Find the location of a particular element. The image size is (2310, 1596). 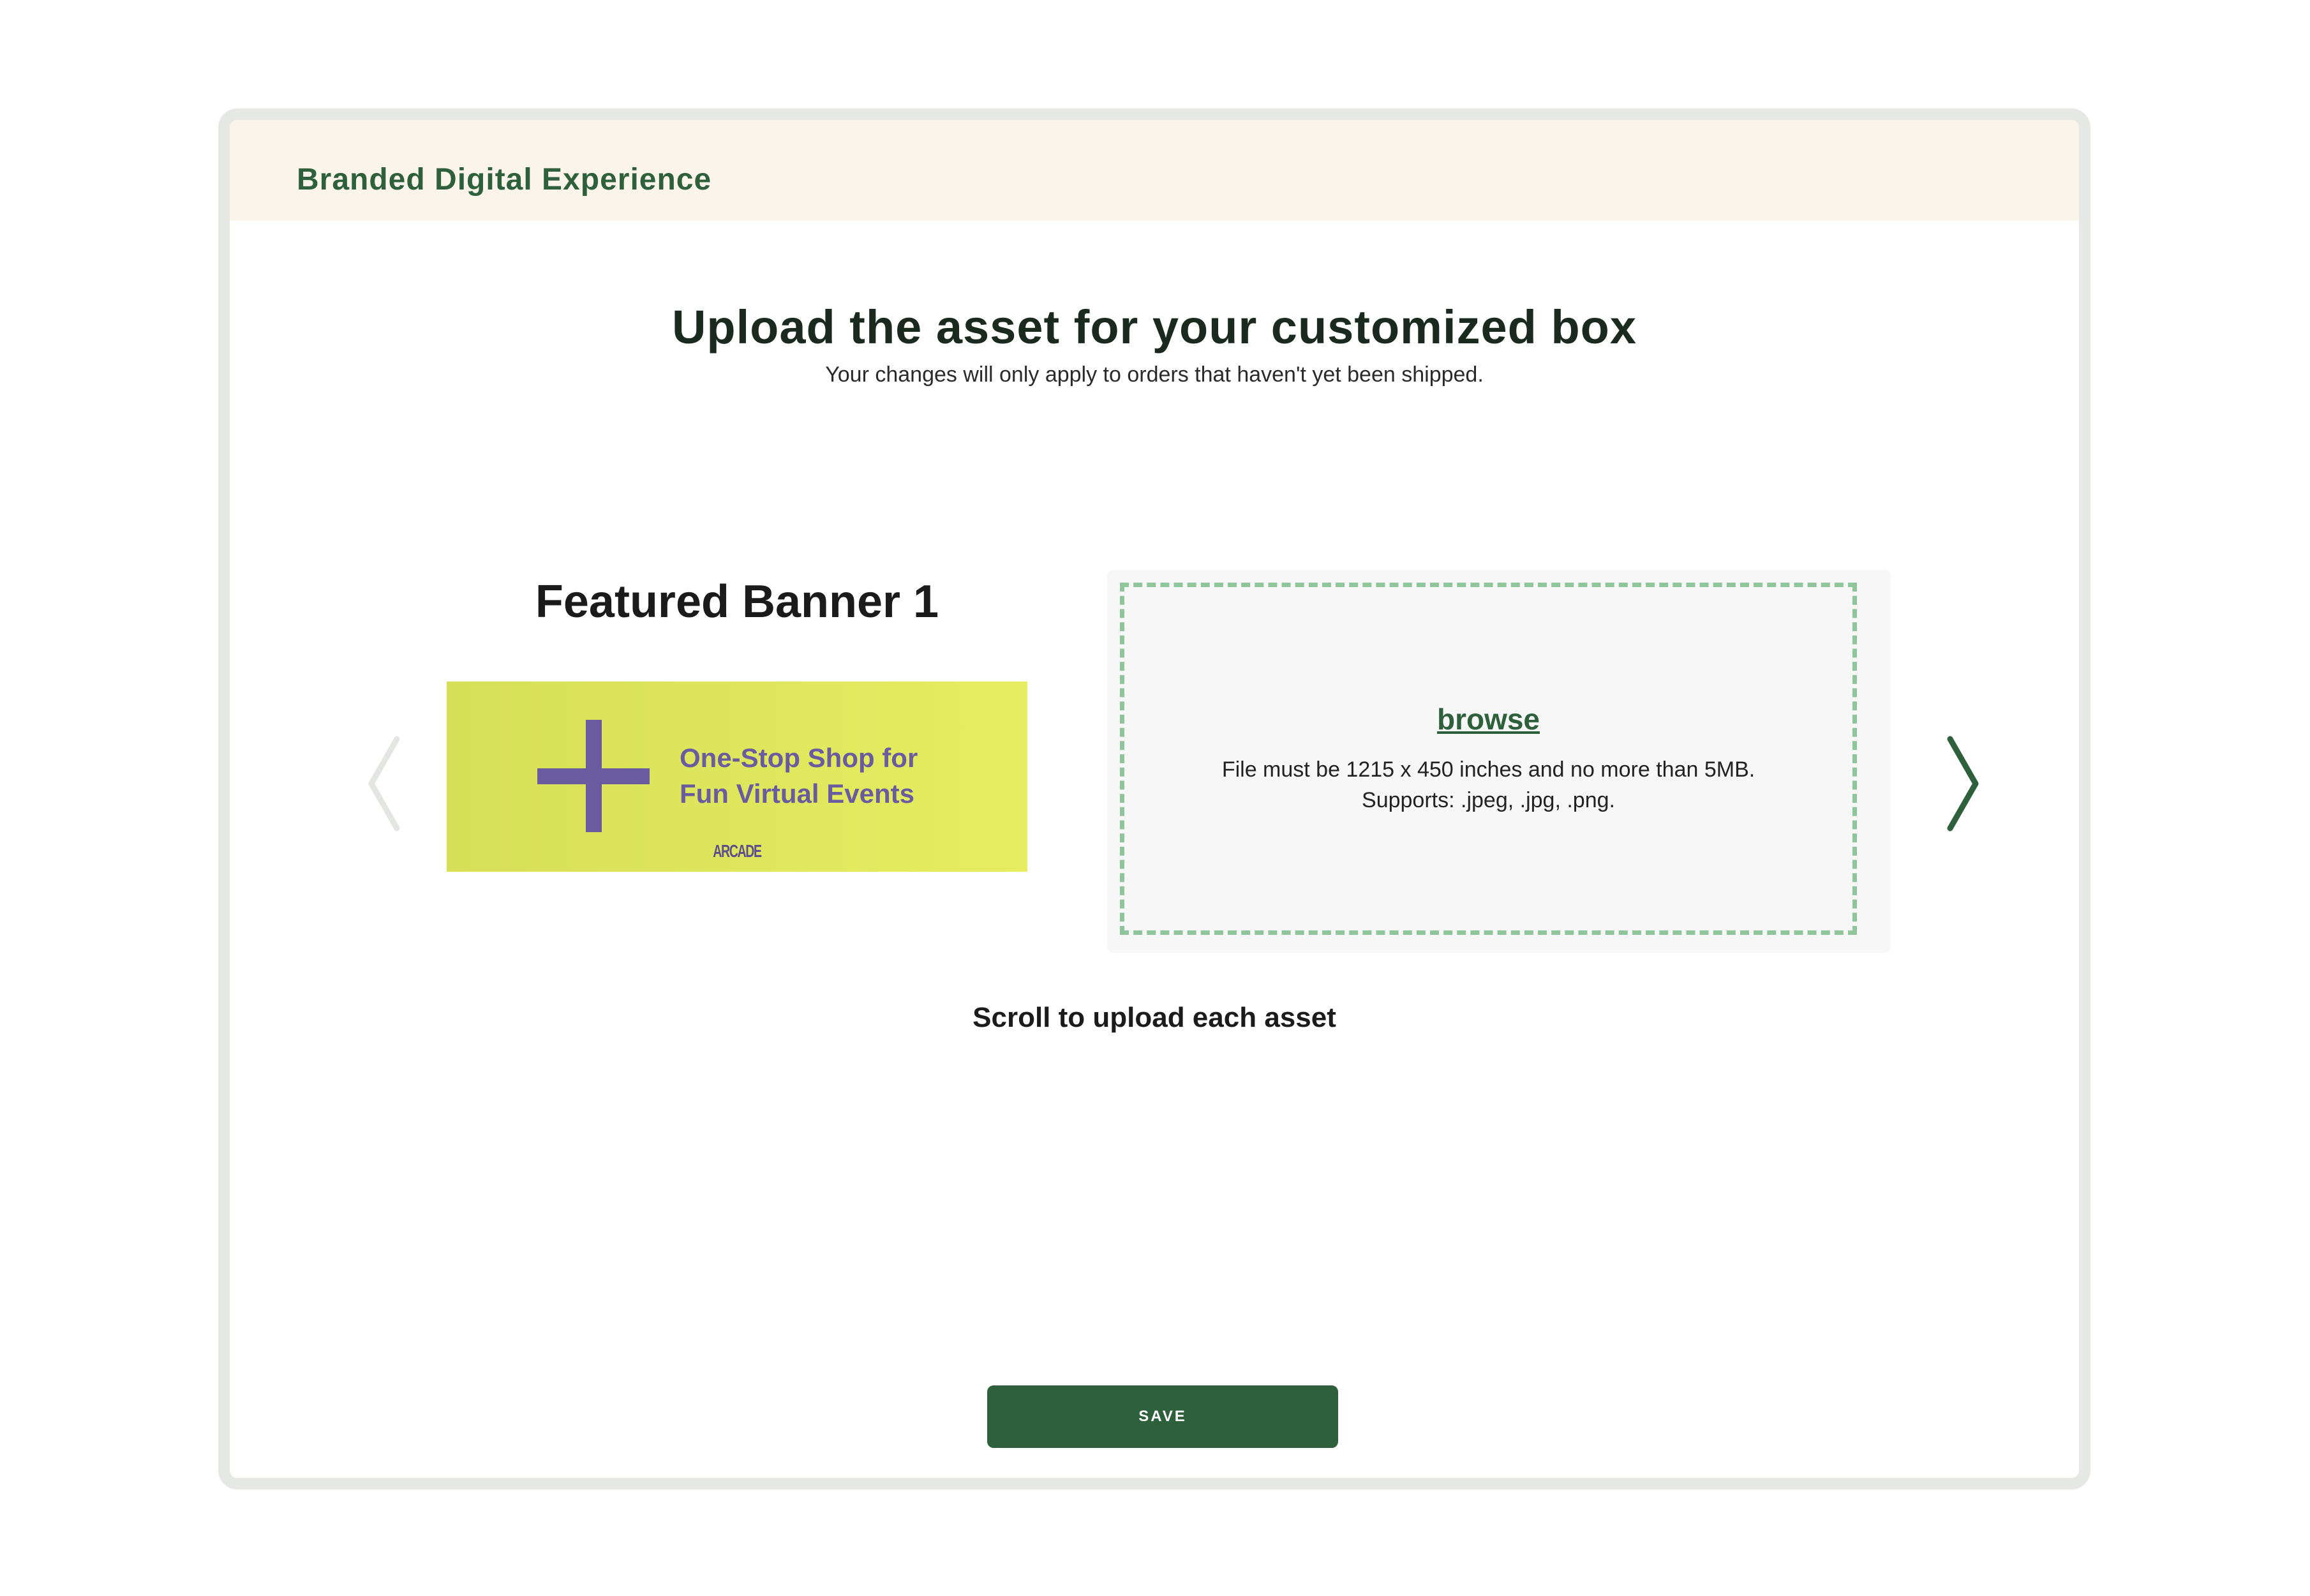

scroll-hint: Scroll to upload each asset is located at coordinates (1154, 1017).